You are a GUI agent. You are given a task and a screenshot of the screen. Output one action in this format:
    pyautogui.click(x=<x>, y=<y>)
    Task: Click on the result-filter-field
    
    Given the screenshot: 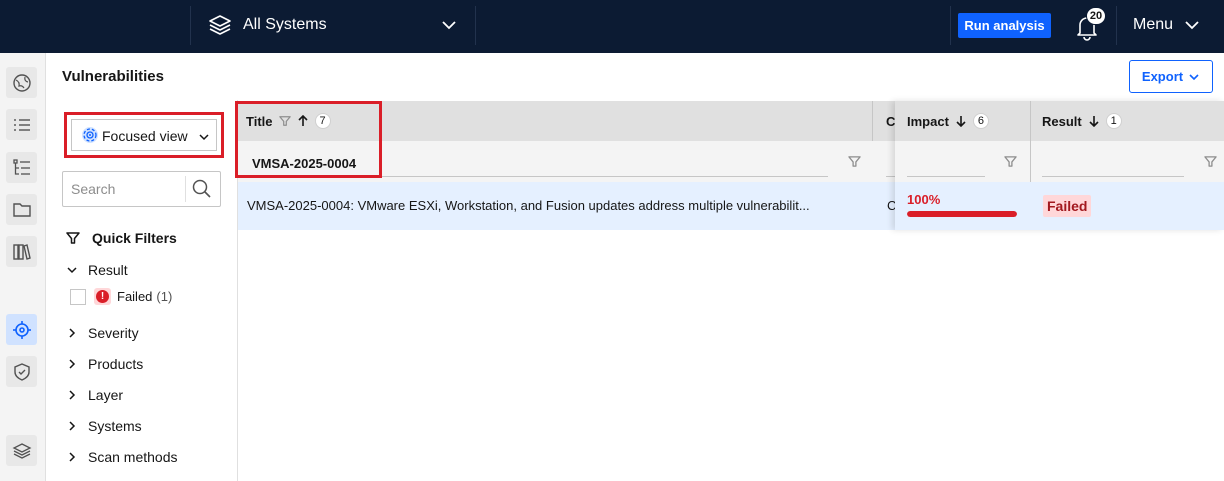 What is the action you would take?
    pyautogui.click(x=1113, y=164)
    